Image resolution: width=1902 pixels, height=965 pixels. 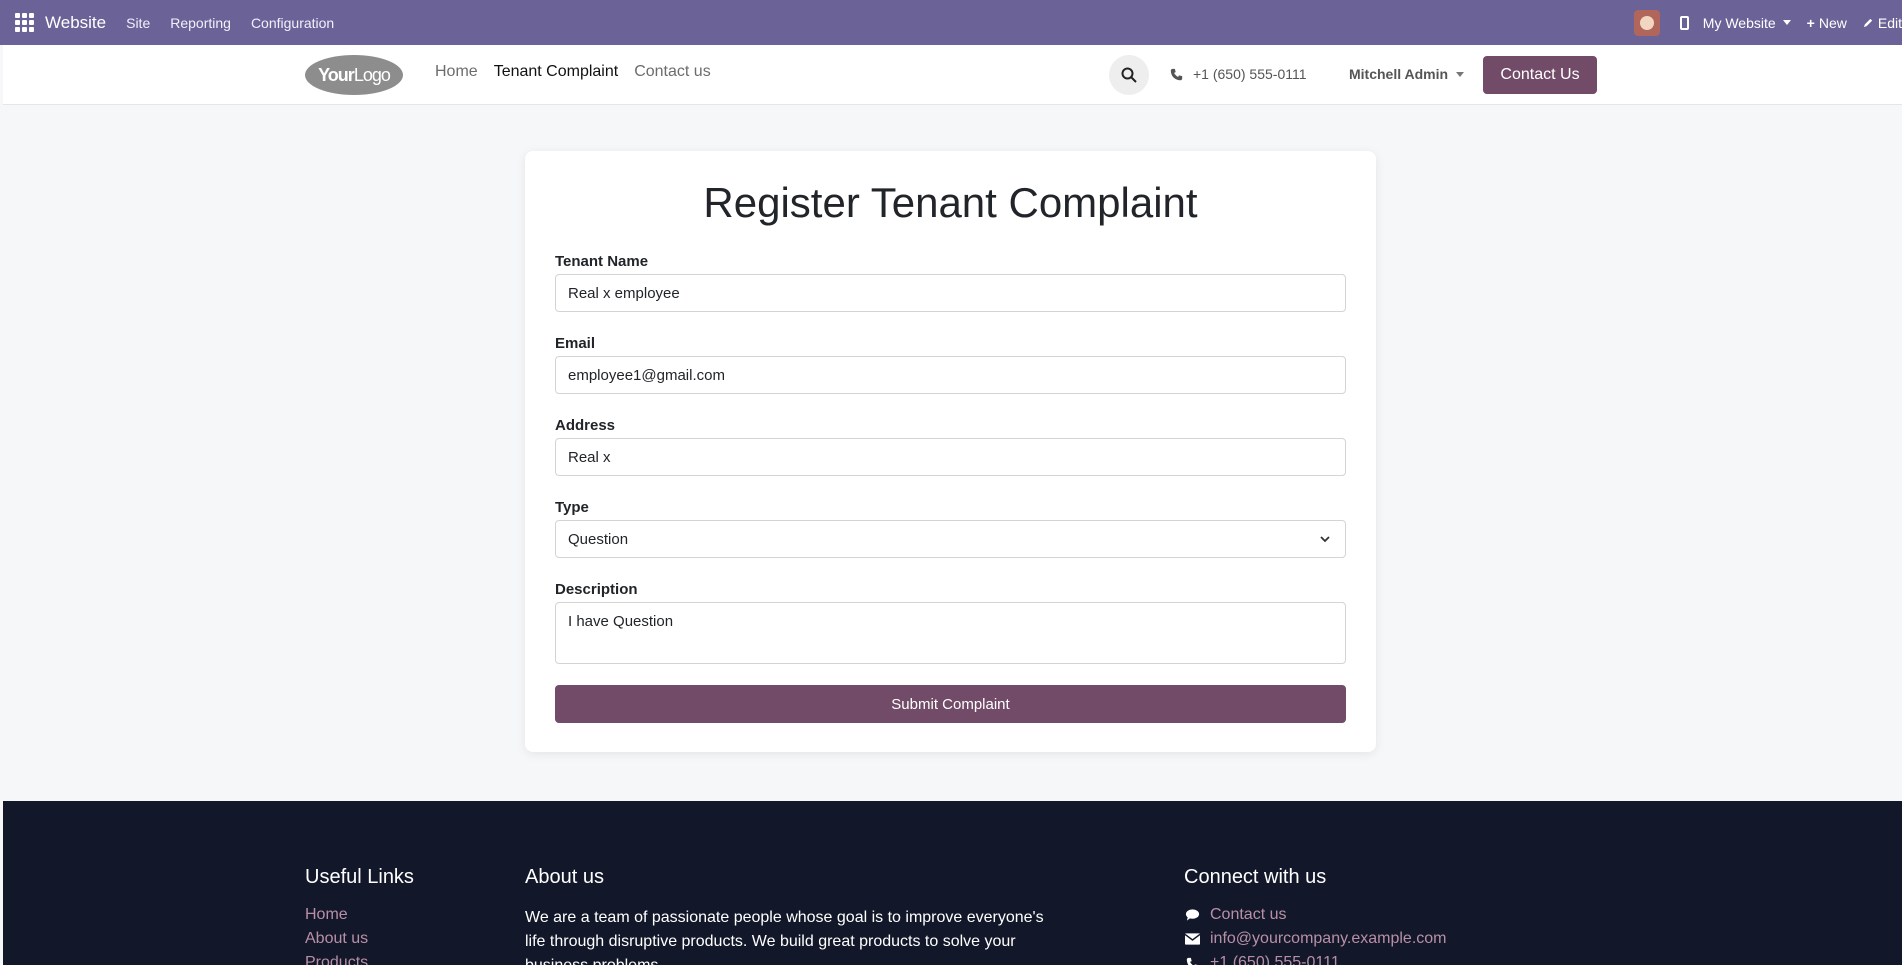 I want to click on footer-email: info@yourcompany.example.com, so click(x=1315, y=939).